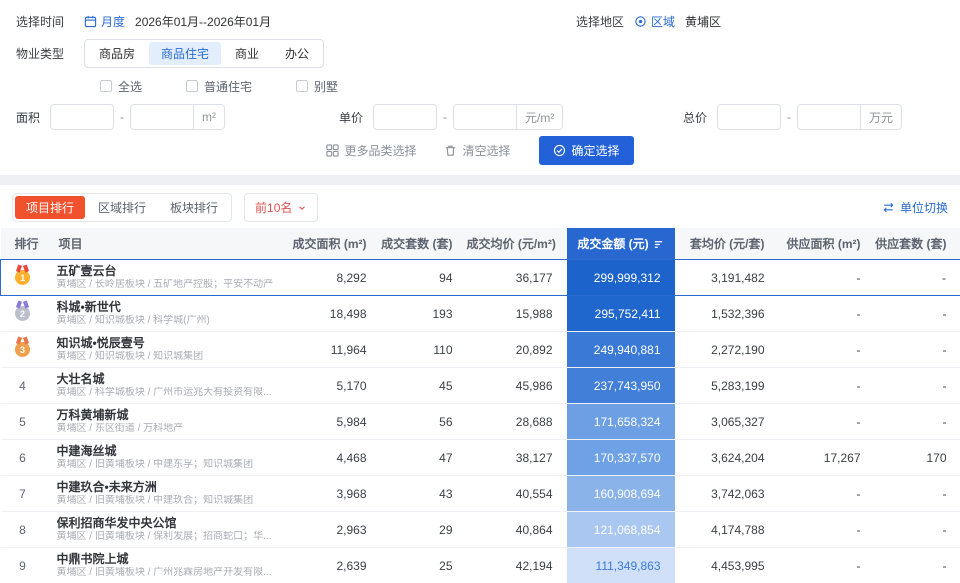 The width and height of the screenshot is (960, 583). Describe the element at coordinates (22, 529) in the screenshot. I see `rank-cell: 8` at that location.